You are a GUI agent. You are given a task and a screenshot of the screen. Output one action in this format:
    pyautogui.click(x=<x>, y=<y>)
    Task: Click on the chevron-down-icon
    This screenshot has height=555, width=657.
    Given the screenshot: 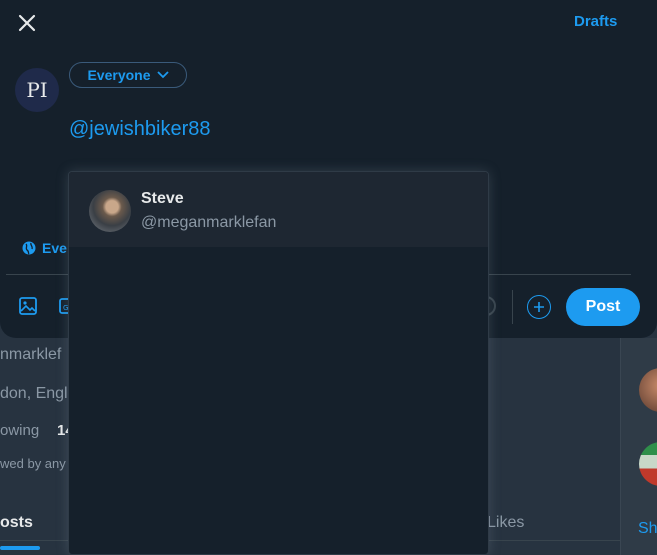 What is the action you would take?
    pyautogui.click(x=162, y=75)
    